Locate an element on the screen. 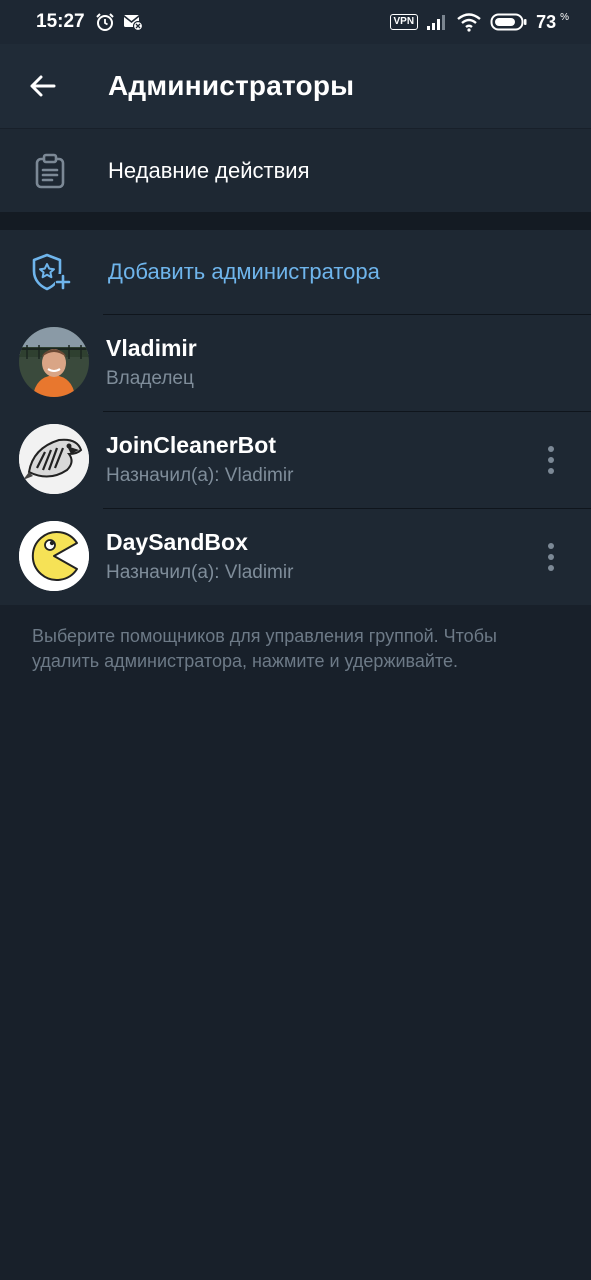  avatar-daysandbox is located at coordinates (54, 556).